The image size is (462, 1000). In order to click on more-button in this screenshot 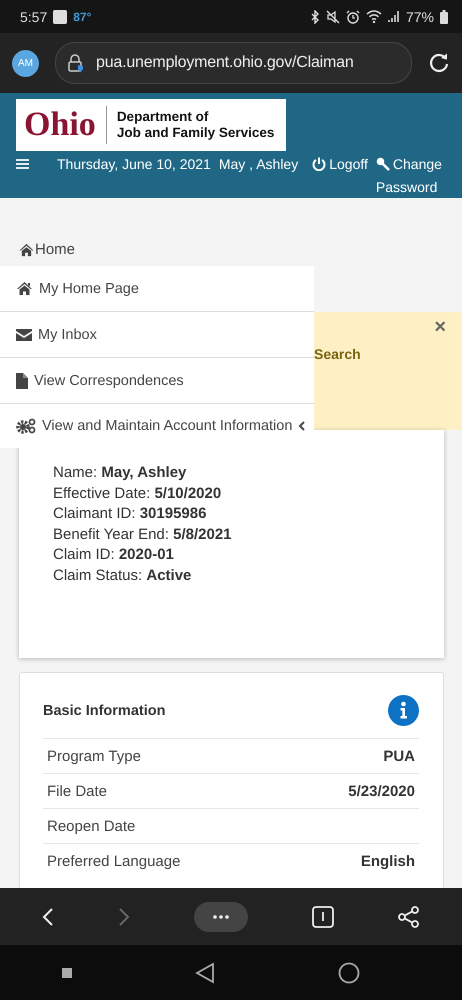, I will do `click(221, 917)`.